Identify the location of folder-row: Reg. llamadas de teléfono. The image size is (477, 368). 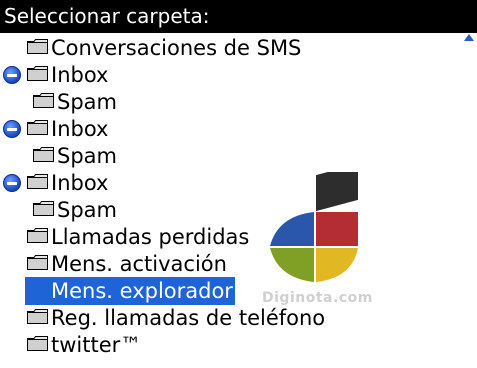
(238, 317).